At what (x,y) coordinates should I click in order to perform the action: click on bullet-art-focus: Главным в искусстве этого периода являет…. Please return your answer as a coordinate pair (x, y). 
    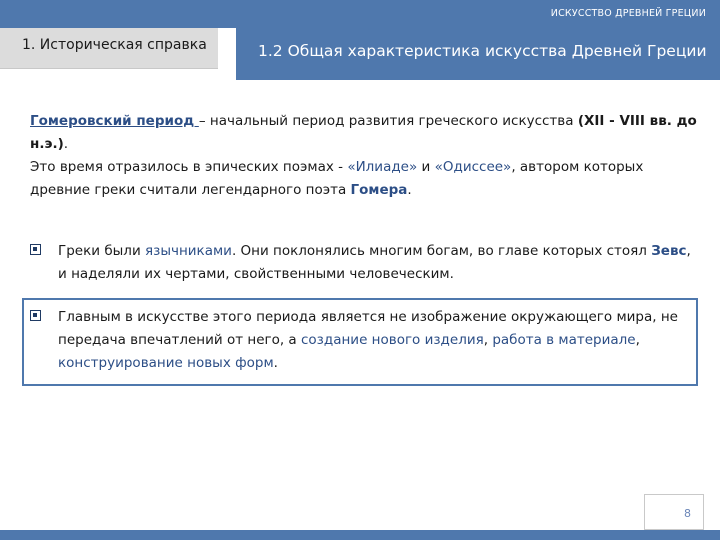
    Looking at the image, I should click on (362, 340).